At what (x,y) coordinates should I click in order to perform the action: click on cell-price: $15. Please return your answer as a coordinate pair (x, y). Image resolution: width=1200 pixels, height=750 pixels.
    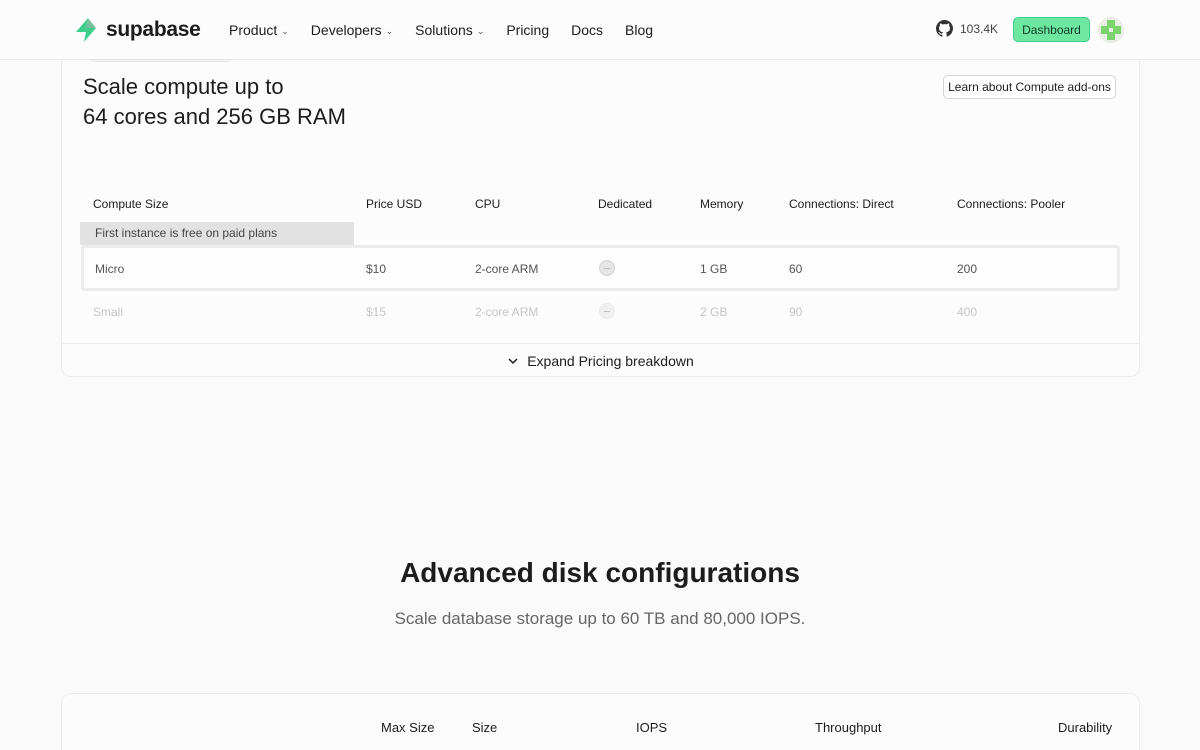
    Looking at the image, I should click on (376, 312).